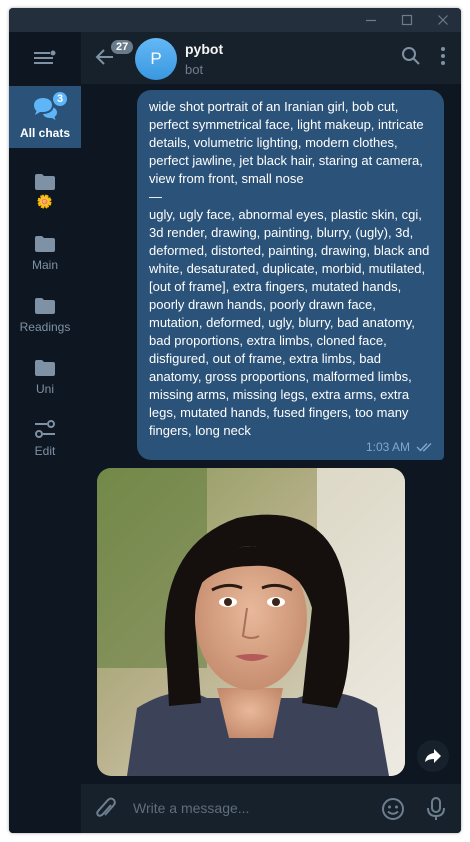 The width and height of the screenshot is (470, 842). I want to click on folder-edit: Edit, so click(45, 435).